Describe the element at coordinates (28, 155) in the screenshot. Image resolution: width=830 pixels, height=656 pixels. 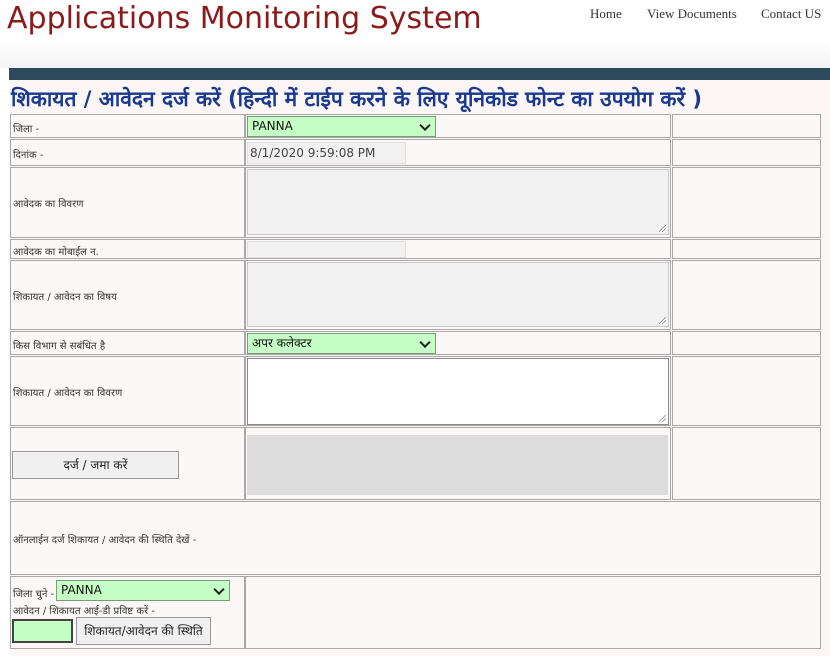
I see `date-label: दिनांक -` at that location.